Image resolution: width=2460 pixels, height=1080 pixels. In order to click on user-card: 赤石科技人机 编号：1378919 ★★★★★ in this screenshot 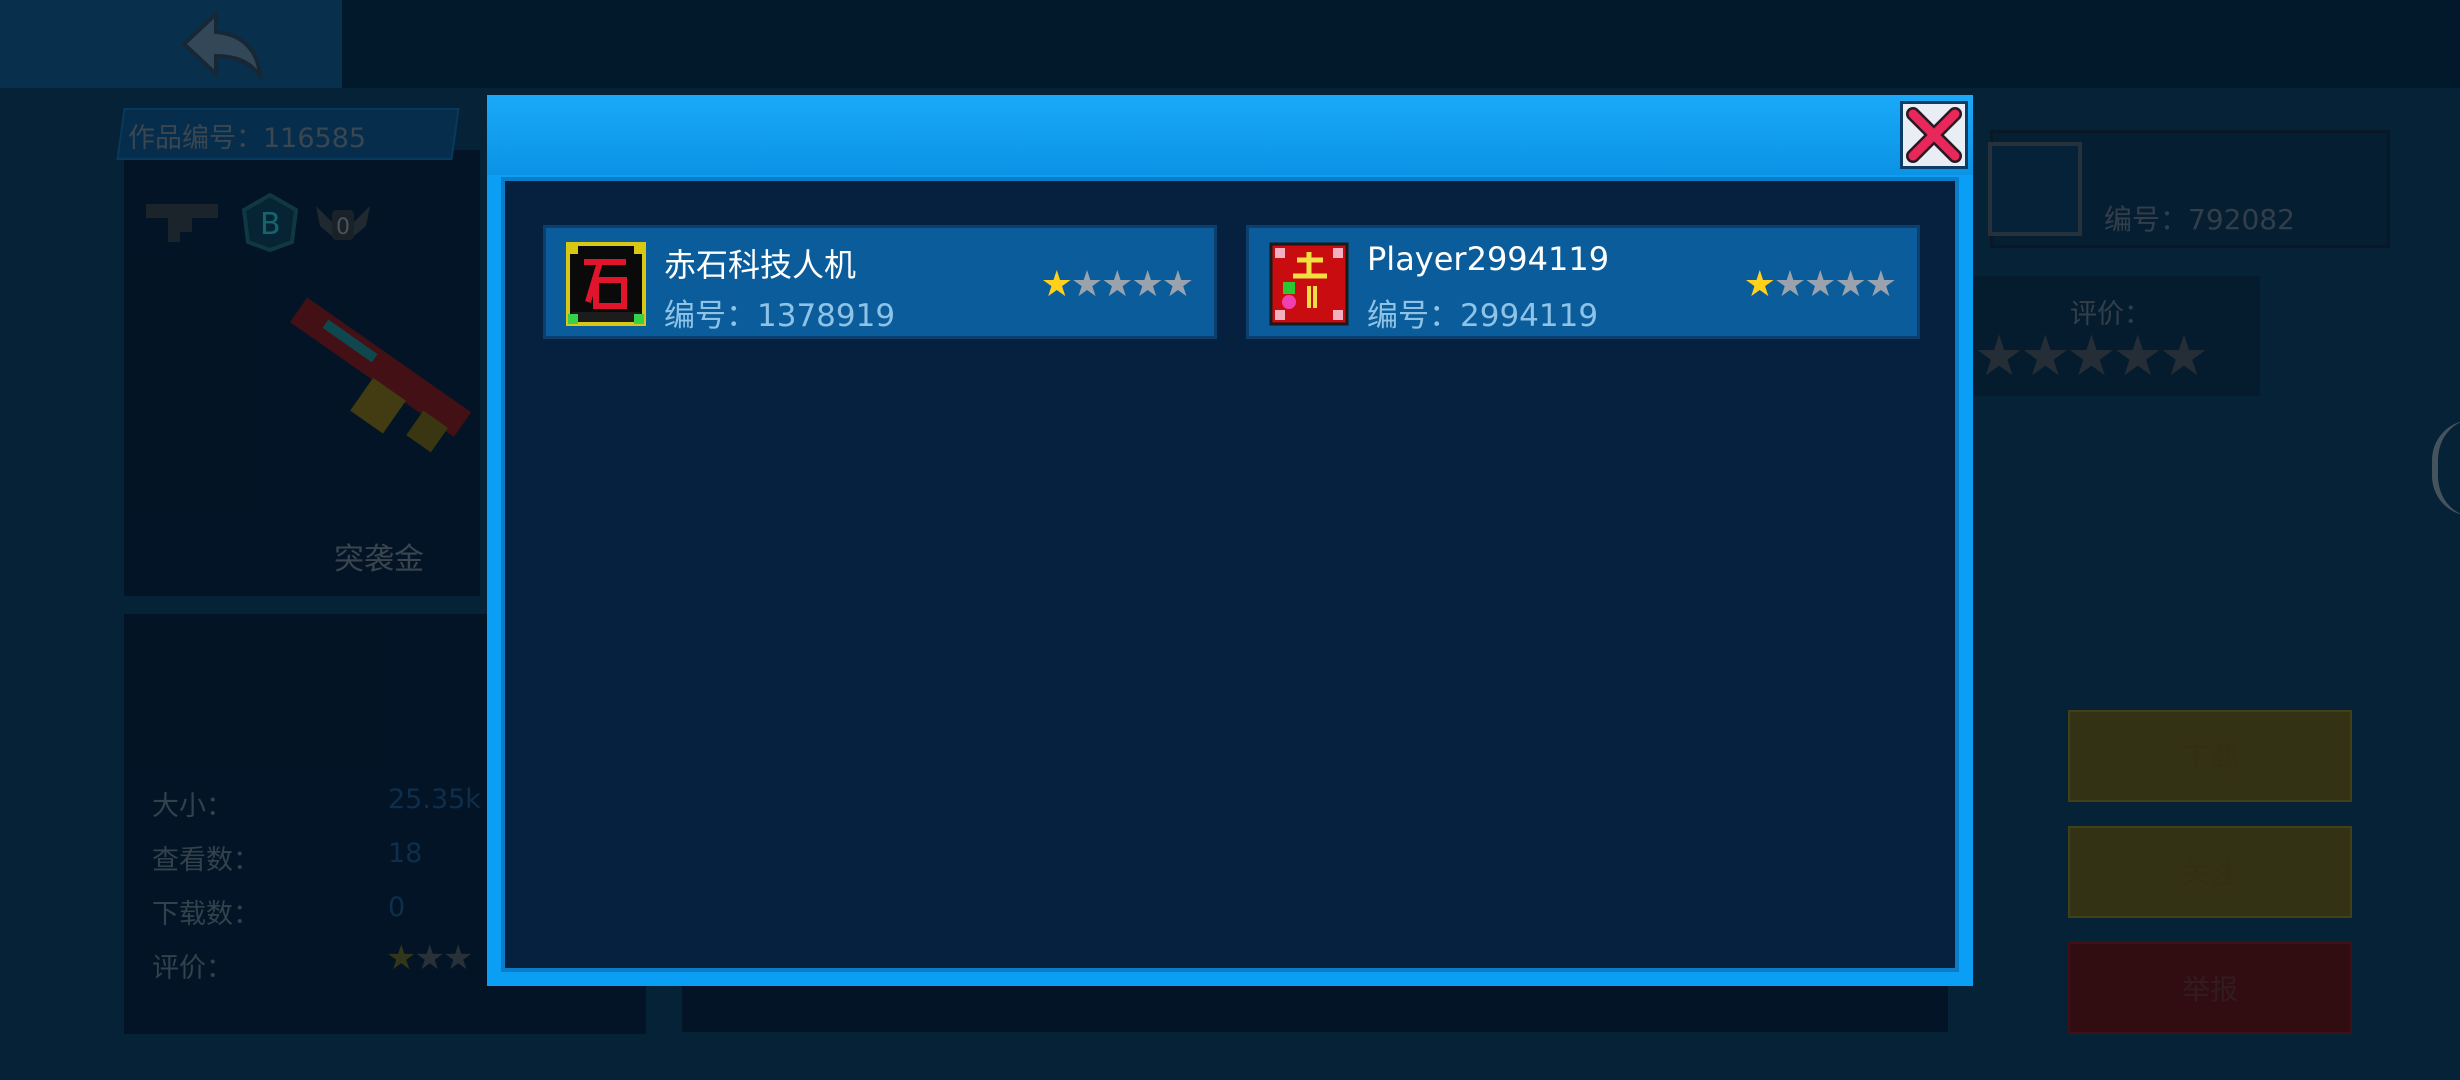, I will do `click(880, 282)`.